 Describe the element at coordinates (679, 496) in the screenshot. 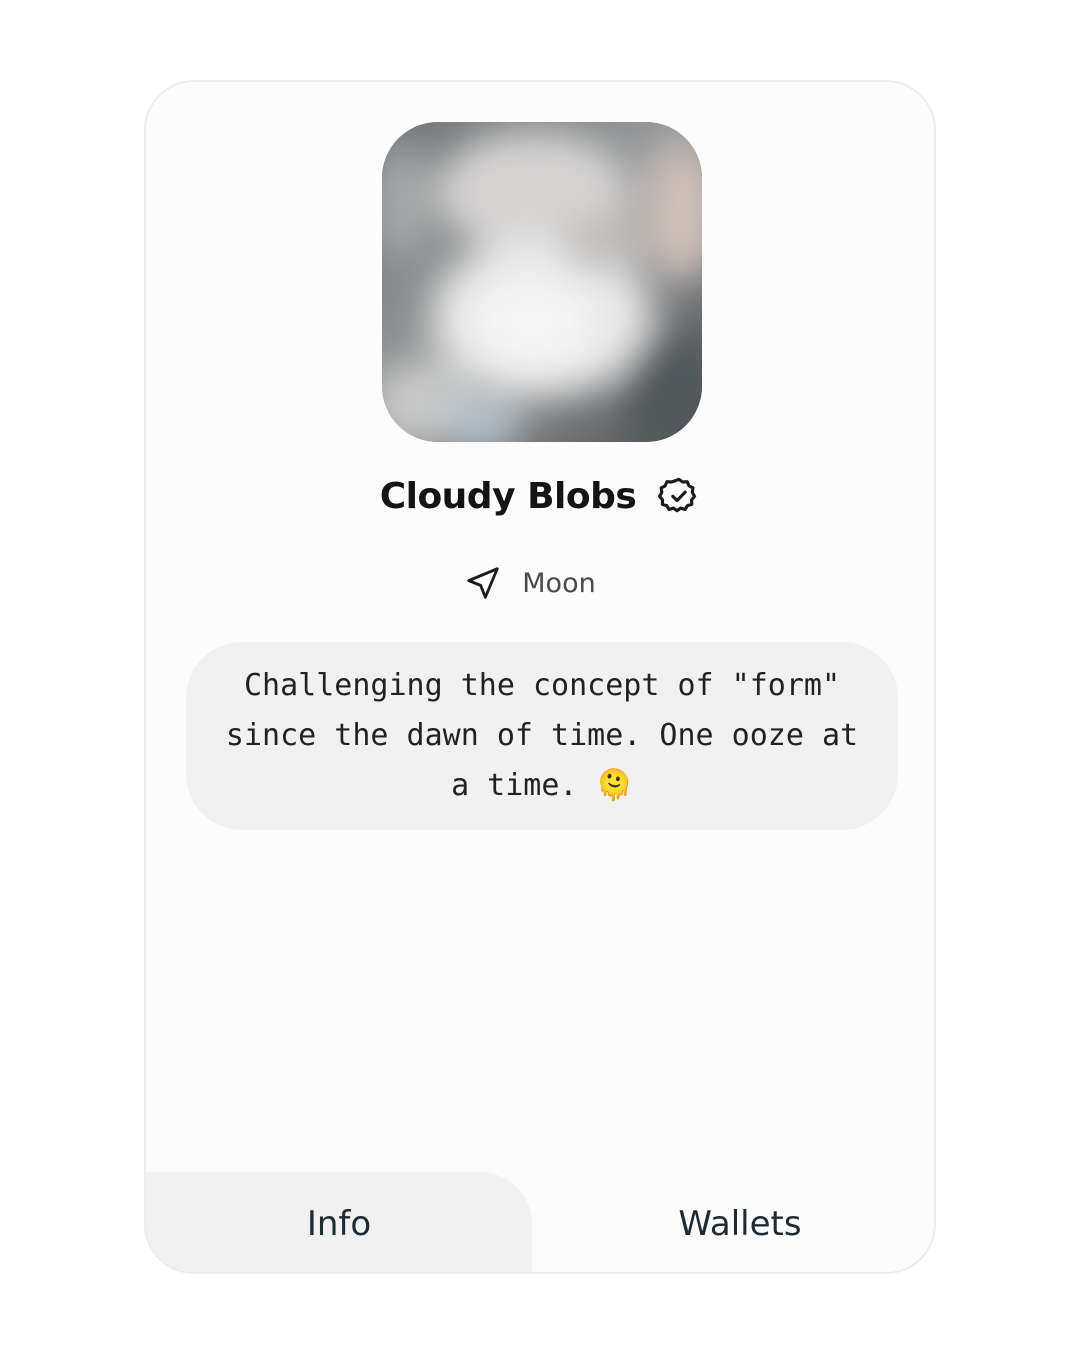

I see `verified-check-icon` at that location.